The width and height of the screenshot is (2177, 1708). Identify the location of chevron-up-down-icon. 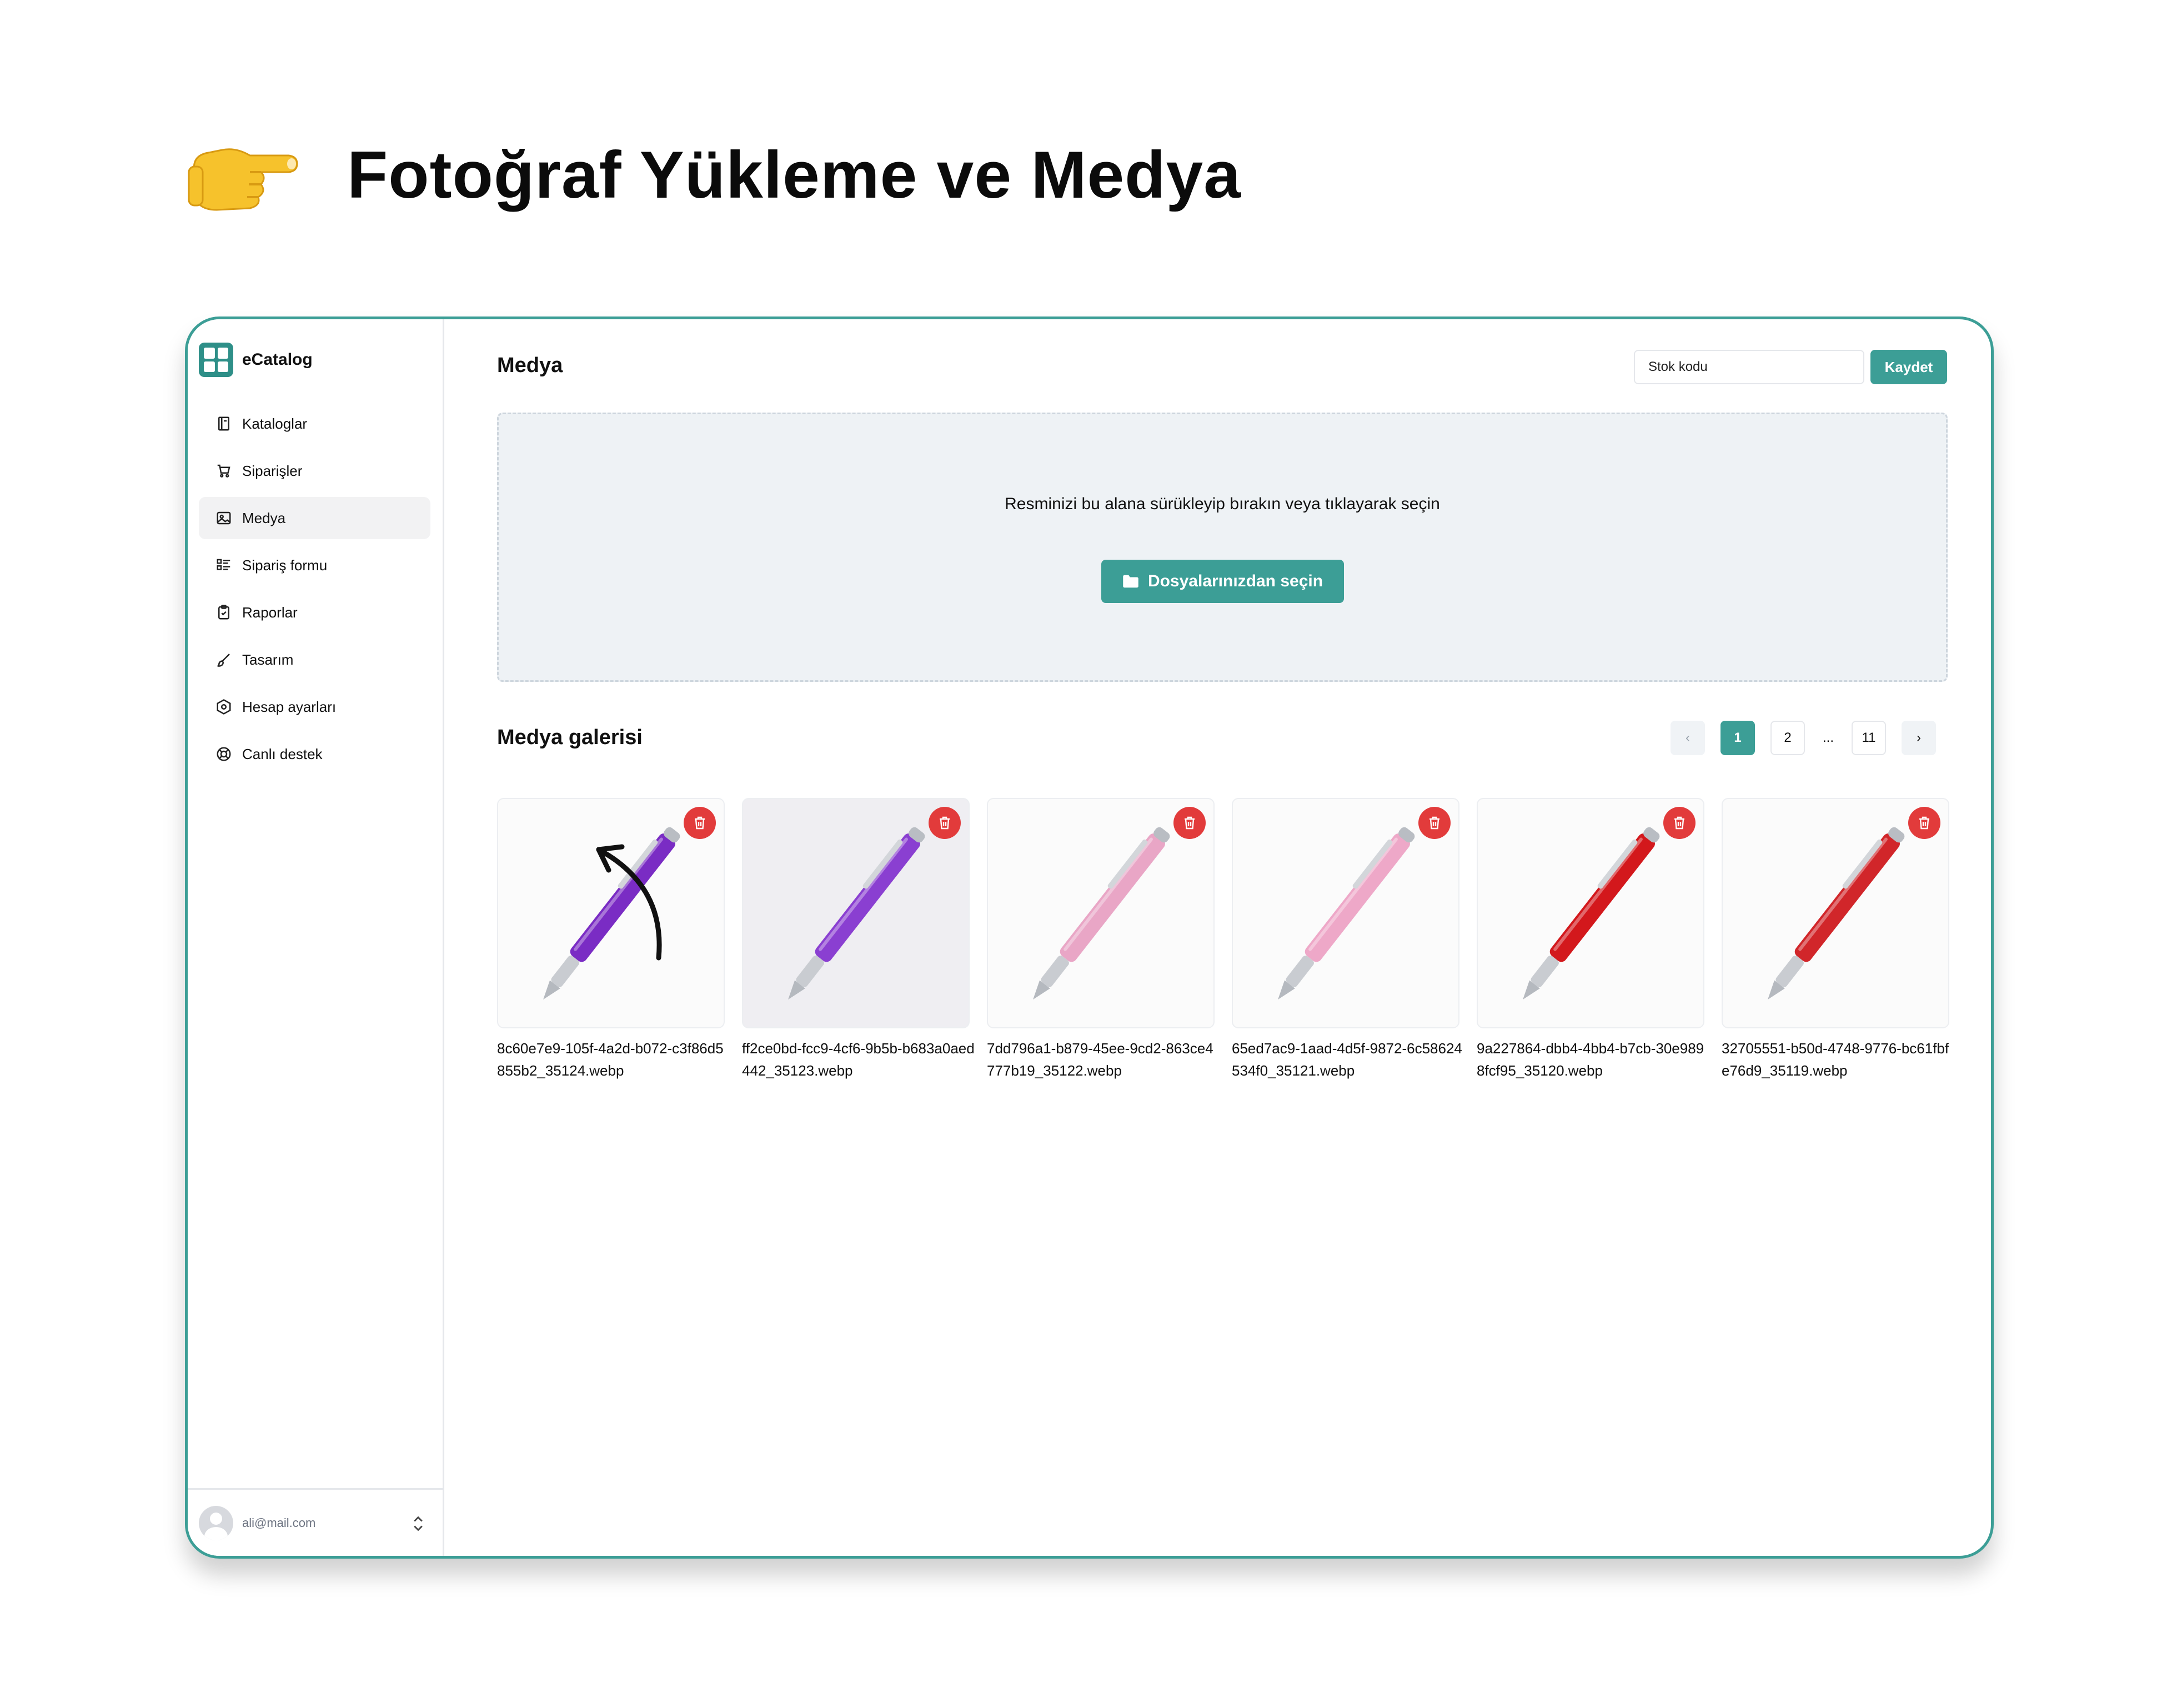
(418, 1523).